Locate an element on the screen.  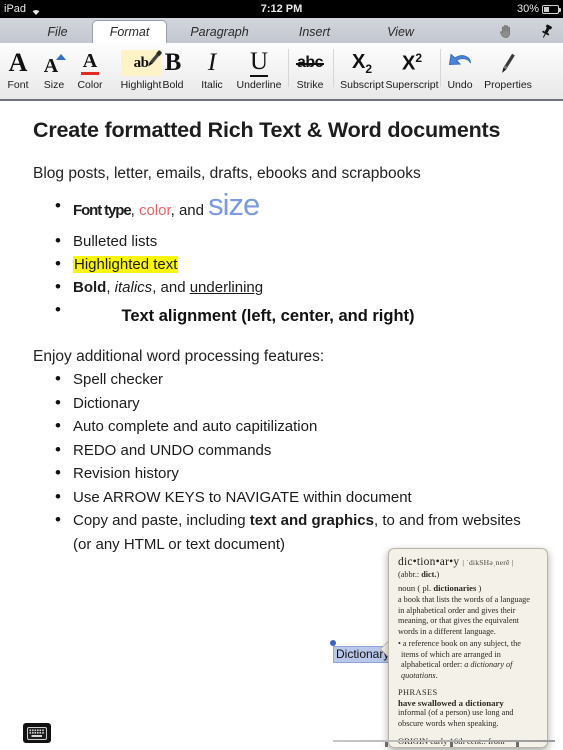
toolbar-label-bold: Bold is located at coordinates (173, 85).